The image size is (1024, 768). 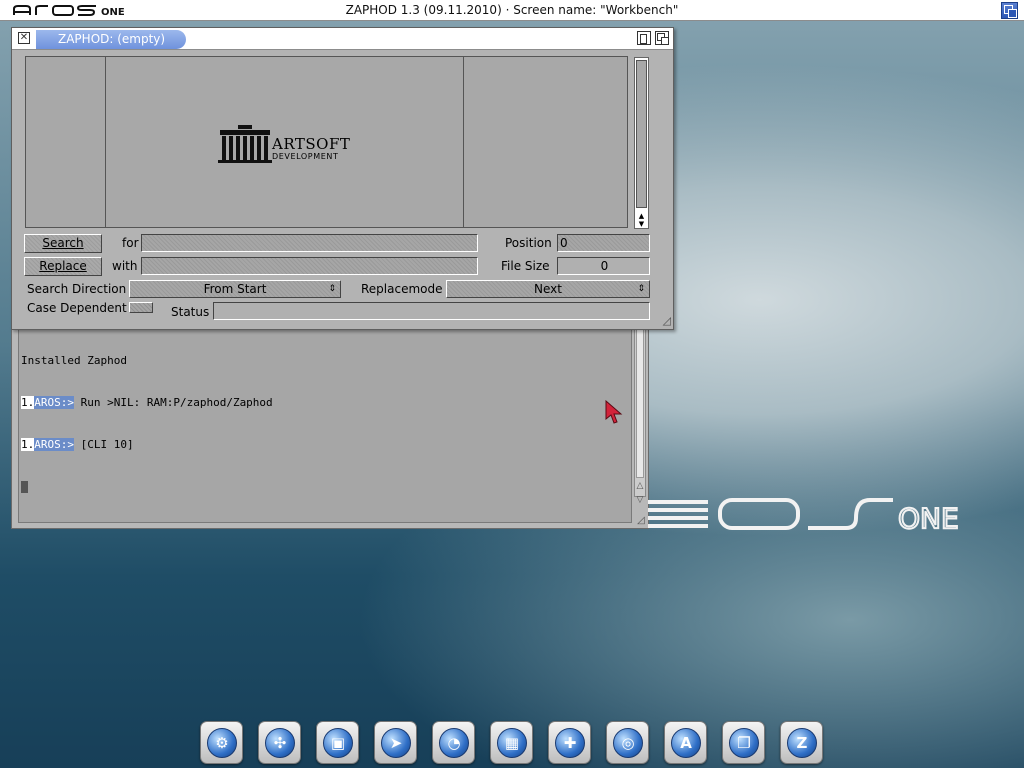 I want to click on case-dependent-checkbox, so click(x=141, y=307).